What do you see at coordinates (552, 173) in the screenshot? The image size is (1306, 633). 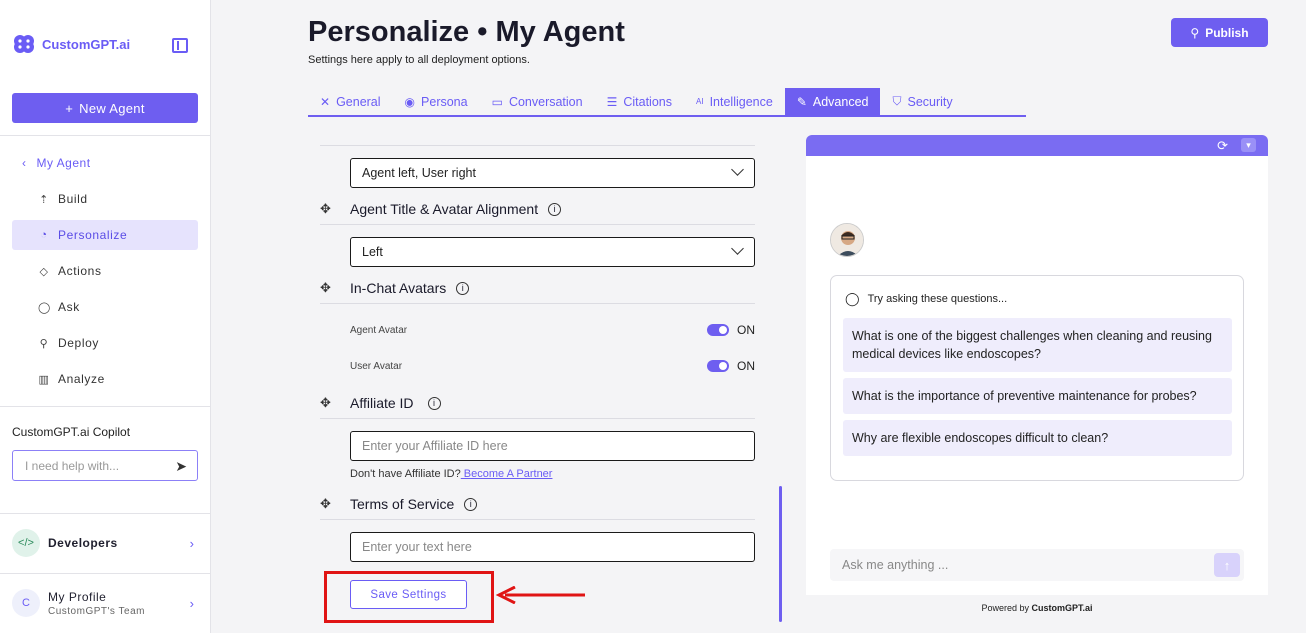 I see `message-alignment-select: Agent left, User right` at bounding box center [552, 173].